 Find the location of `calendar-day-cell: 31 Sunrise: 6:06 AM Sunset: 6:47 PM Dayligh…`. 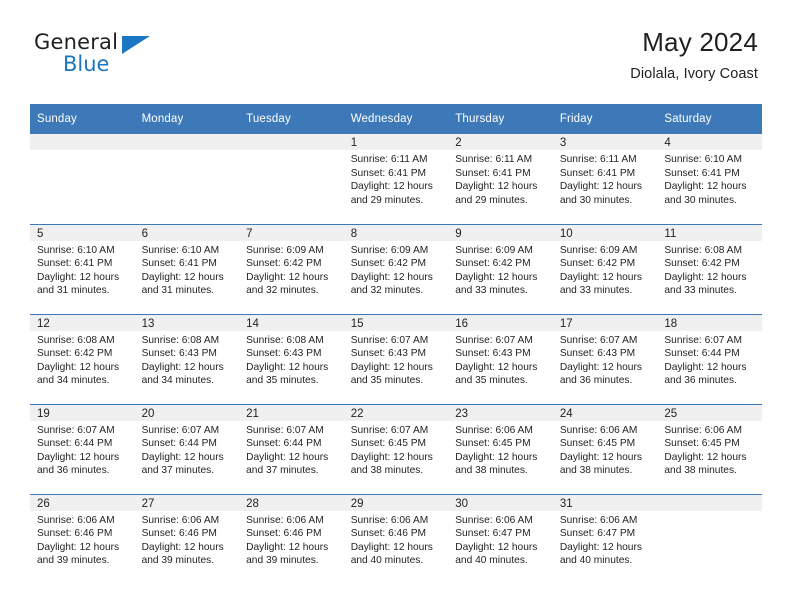

calendar-day-cell: 31 Sunrise: 6:06 AM Sunset: 6:47 PM Dayligh… is located at coordinates (605, 538).